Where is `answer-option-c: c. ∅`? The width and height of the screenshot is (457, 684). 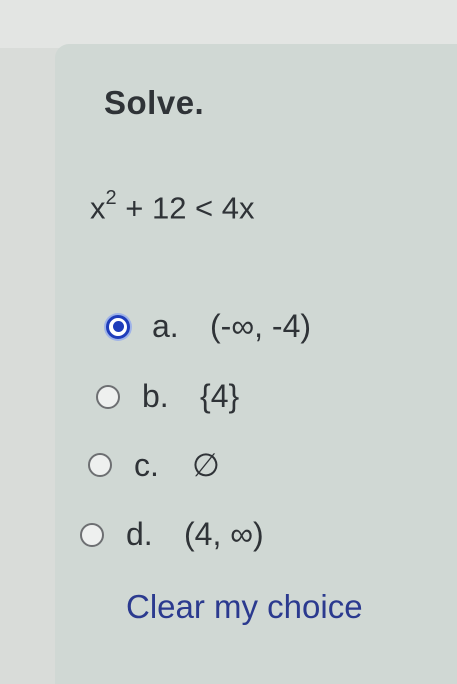 answer-option-c: c. ∅ is located at coordinates (154, 465).